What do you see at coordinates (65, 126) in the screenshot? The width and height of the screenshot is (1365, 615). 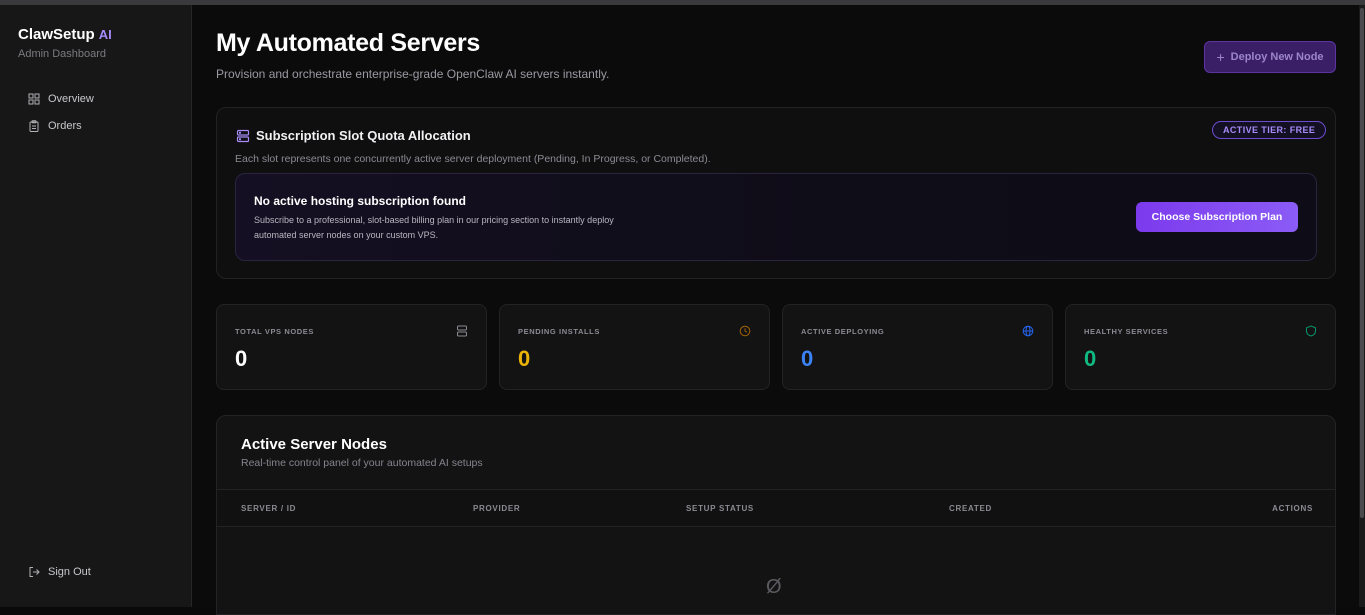 I see `sidebar-item-label: Orders` at bounding box center [65, 126].